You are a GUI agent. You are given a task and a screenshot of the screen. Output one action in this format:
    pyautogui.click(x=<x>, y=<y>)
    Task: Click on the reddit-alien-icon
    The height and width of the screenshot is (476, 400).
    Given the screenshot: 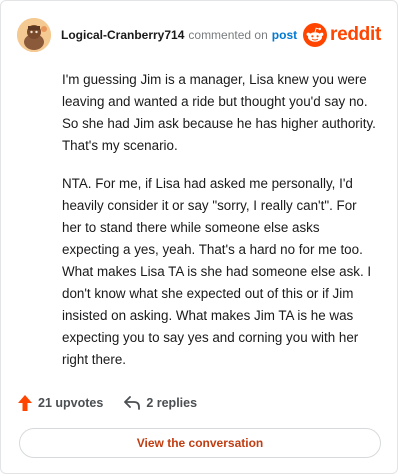 What is the action you would take?
    pyautogui.click(x=315, y=35)
    